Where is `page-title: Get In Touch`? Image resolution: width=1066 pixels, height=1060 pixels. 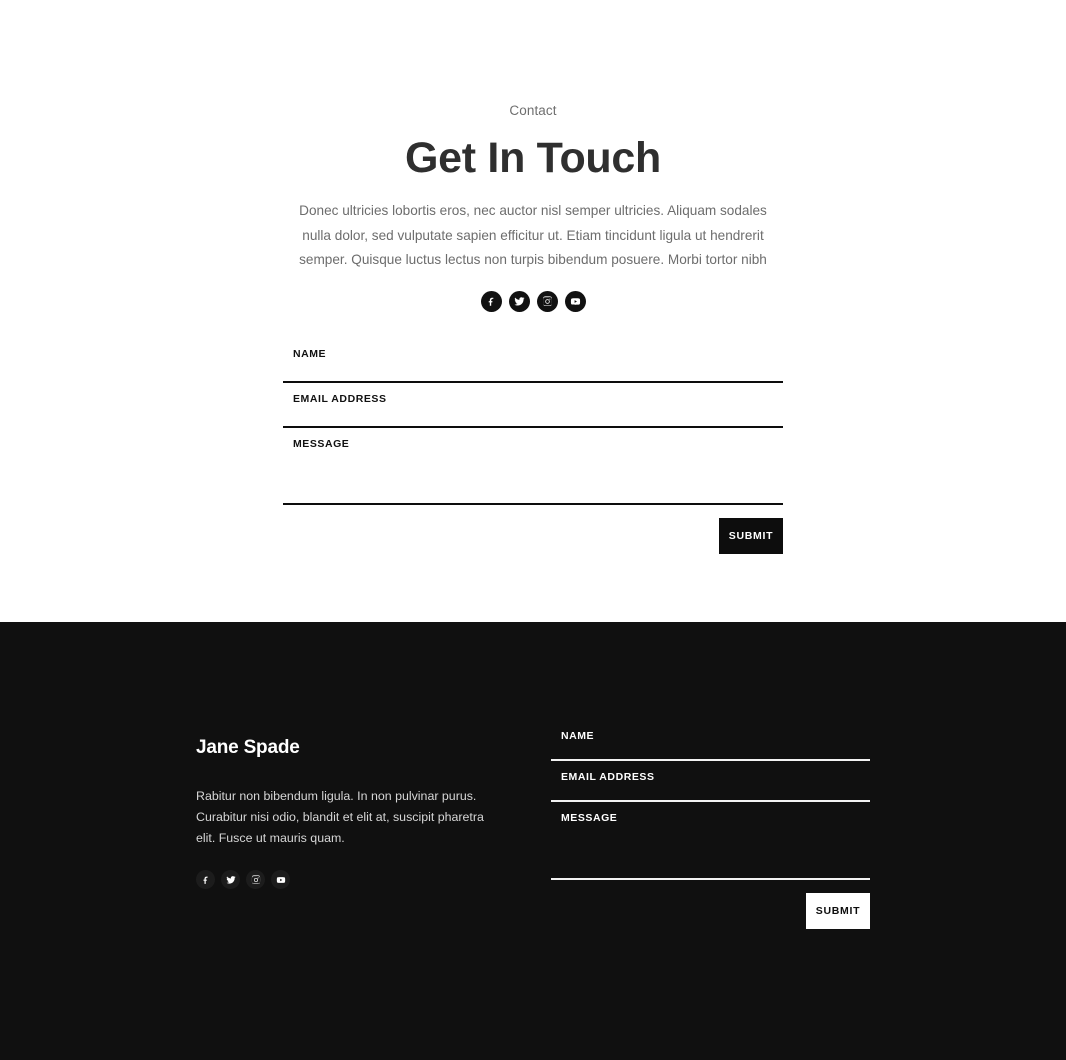
page-title: Get In Touch is located at coordinates (533, 157).